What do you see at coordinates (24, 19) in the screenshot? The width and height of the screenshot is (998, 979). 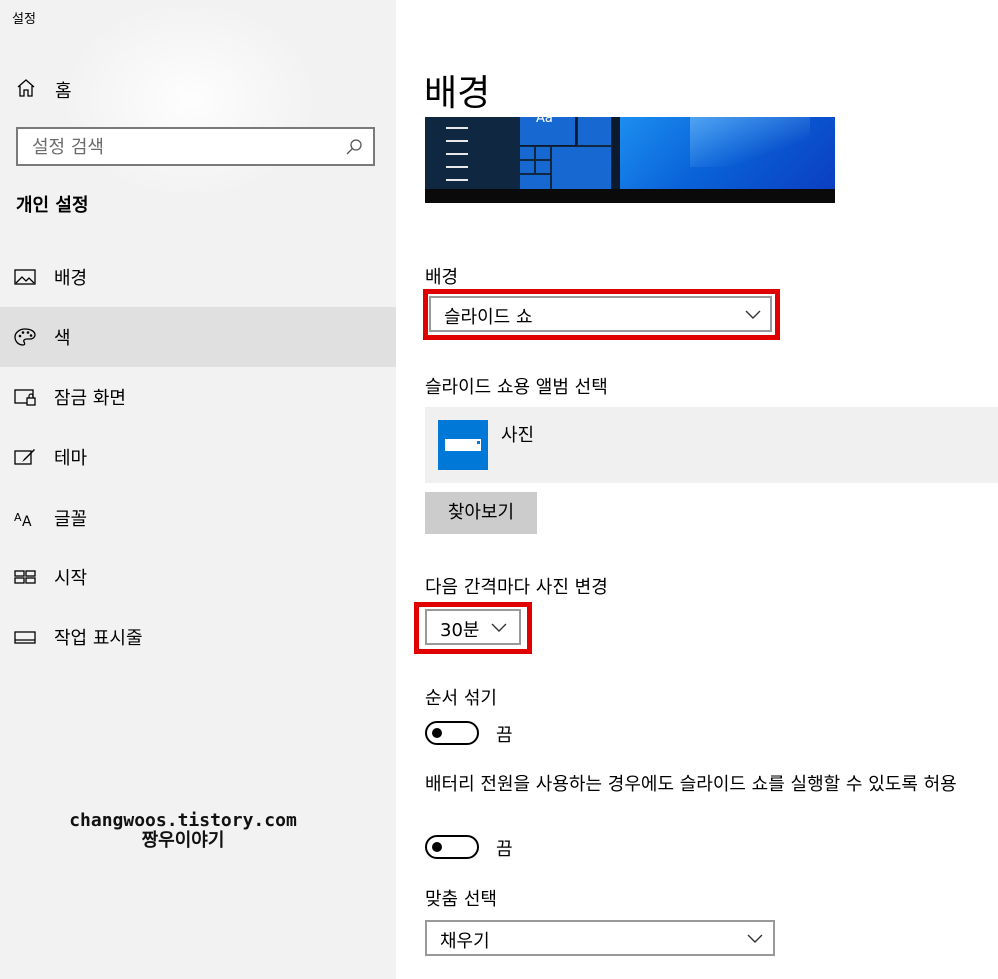 I see `app-title: 설정` at bounding box center [24, 19].